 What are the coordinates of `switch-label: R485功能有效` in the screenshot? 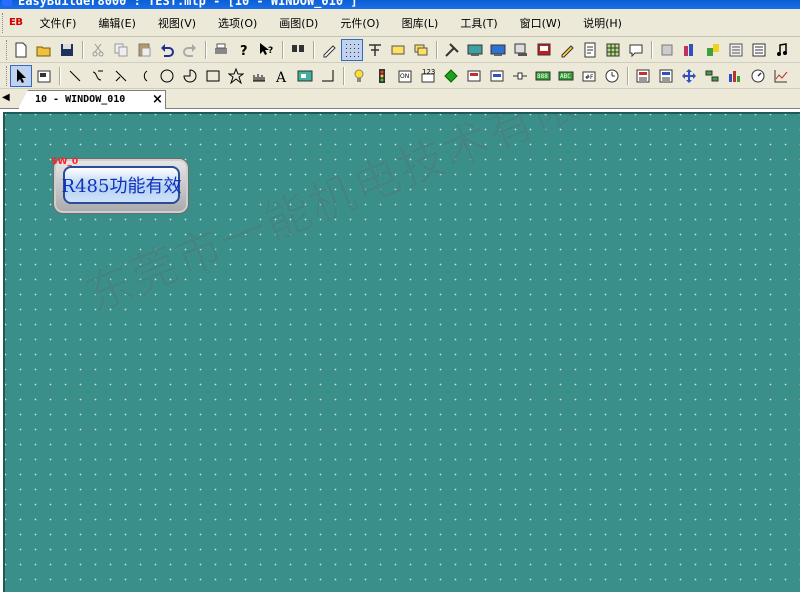 It's located at (121, 186).